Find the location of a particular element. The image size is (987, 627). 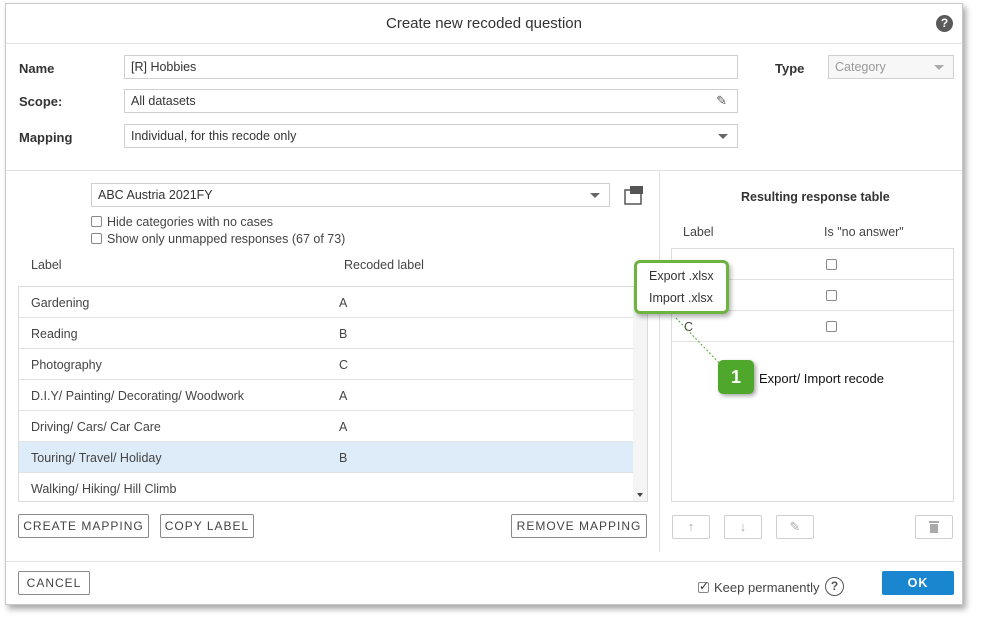

callout-text: Export/ Import recode is located at coordinates (821, 378).